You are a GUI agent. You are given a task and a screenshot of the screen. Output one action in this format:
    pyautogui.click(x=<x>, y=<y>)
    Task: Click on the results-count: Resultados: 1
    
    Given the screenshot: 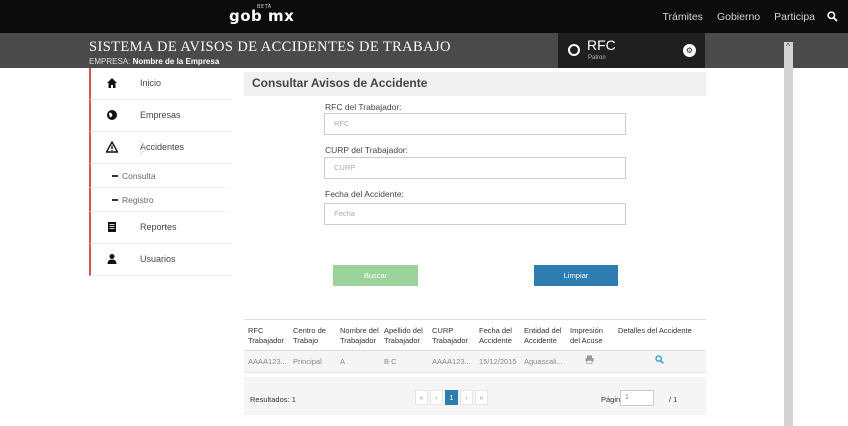 What is the action you would take?
    pyautogui.click(x=273, y=399)
    